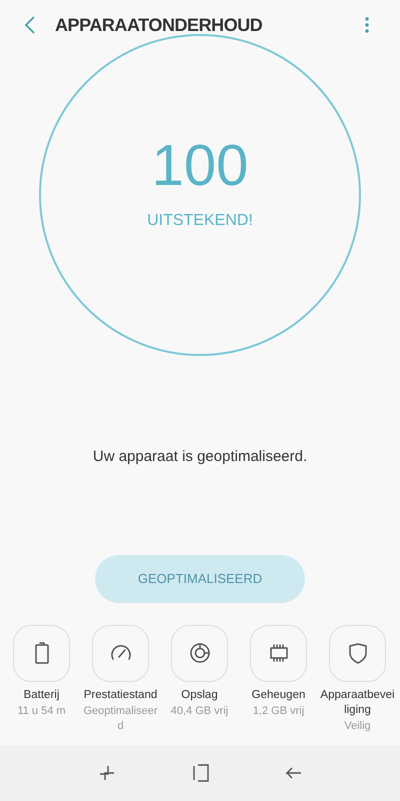  What do you see at coordinates (158, 25) in the screenshot?
I see `page-title: APPARAATONDERHOUD` at bounding box center [158, 25].